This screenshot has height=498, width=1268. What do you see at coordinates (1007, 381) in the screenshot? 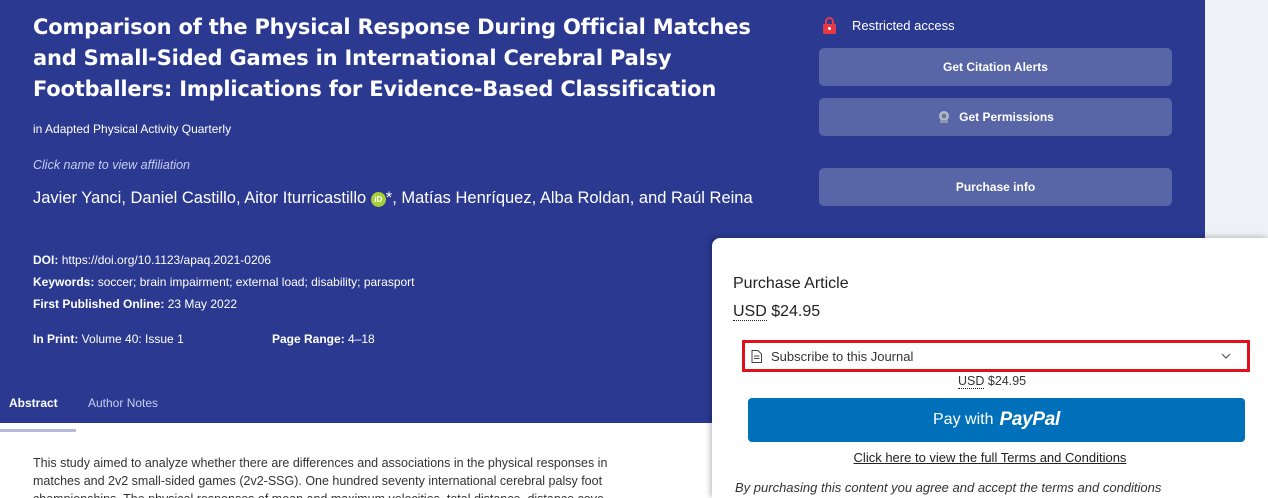
I see `option-price-value: $24.95` at bounding box center [1007, 381].